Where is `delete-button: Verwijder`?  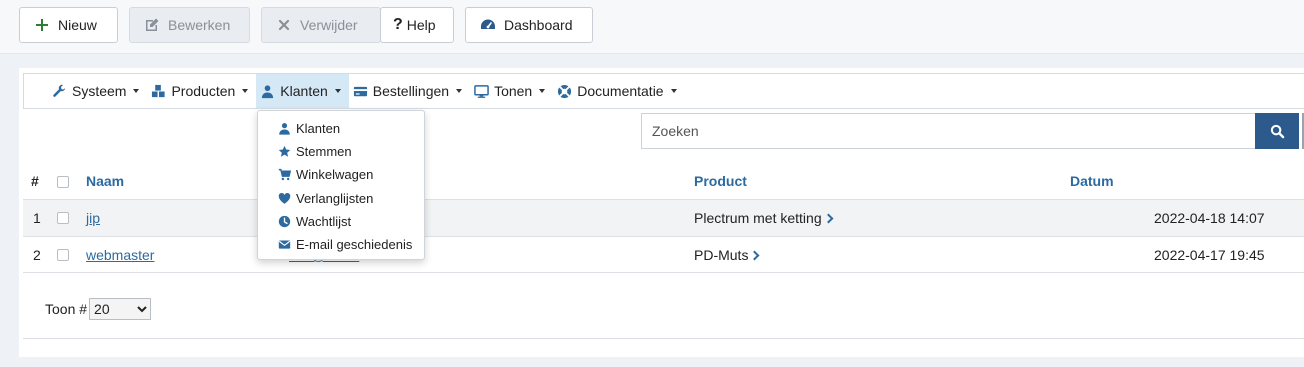 delete-button: Verwijder is located at coordinates (321, 25).